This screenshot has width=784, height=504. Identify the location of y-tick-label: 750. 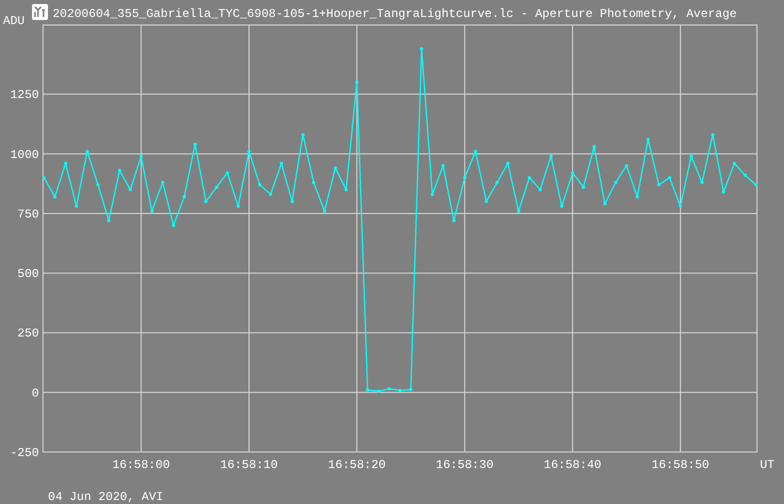
(28, 214).